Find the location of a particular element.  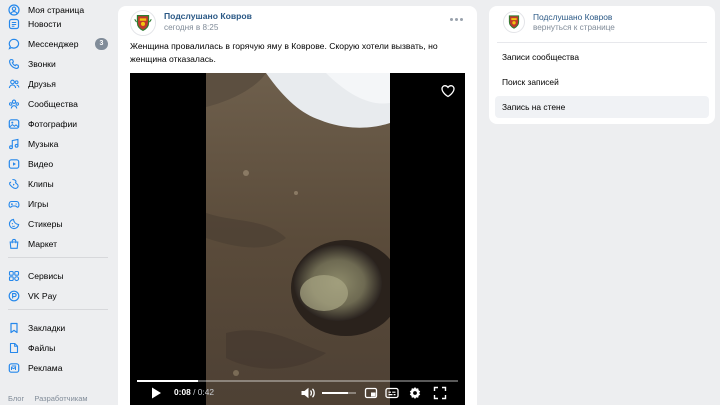

nav-calls: Звонки is located at coordinates (56, 64).